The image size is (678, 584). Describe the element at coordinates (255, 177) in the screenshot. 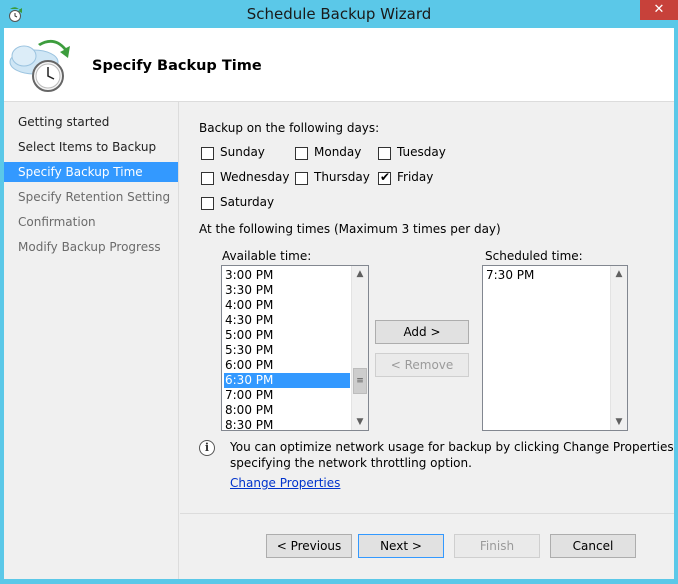

I see `wednesday-label: Wednesday` at that location.